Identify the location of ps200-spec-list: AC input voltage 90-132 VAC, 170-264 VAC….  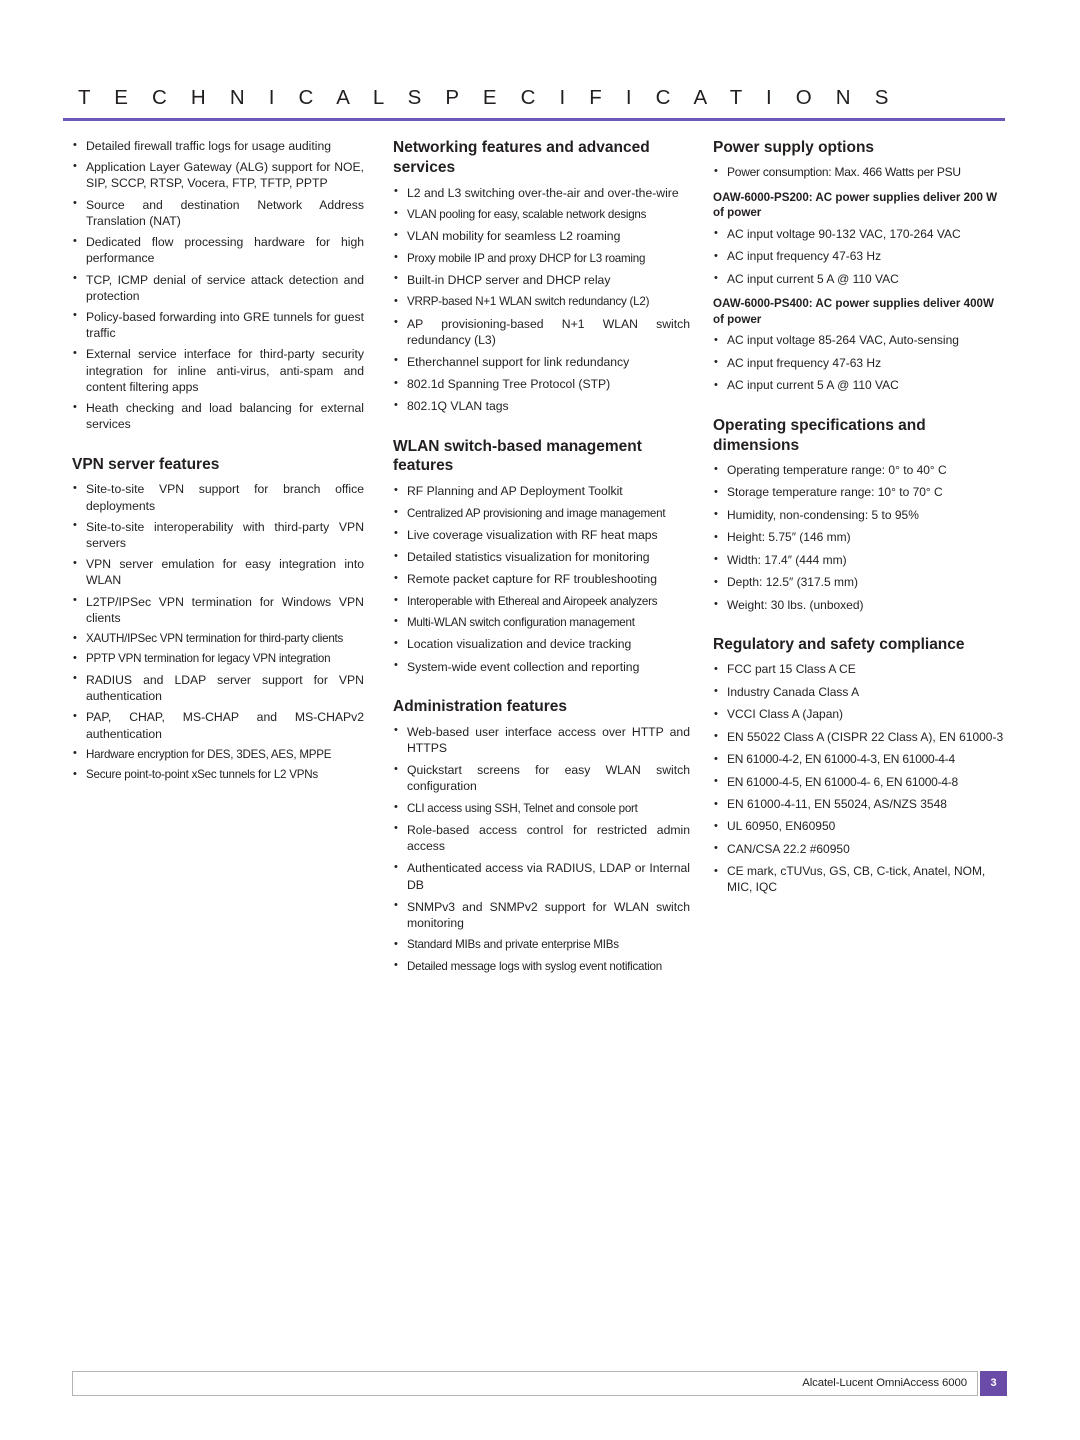
(860, 257).